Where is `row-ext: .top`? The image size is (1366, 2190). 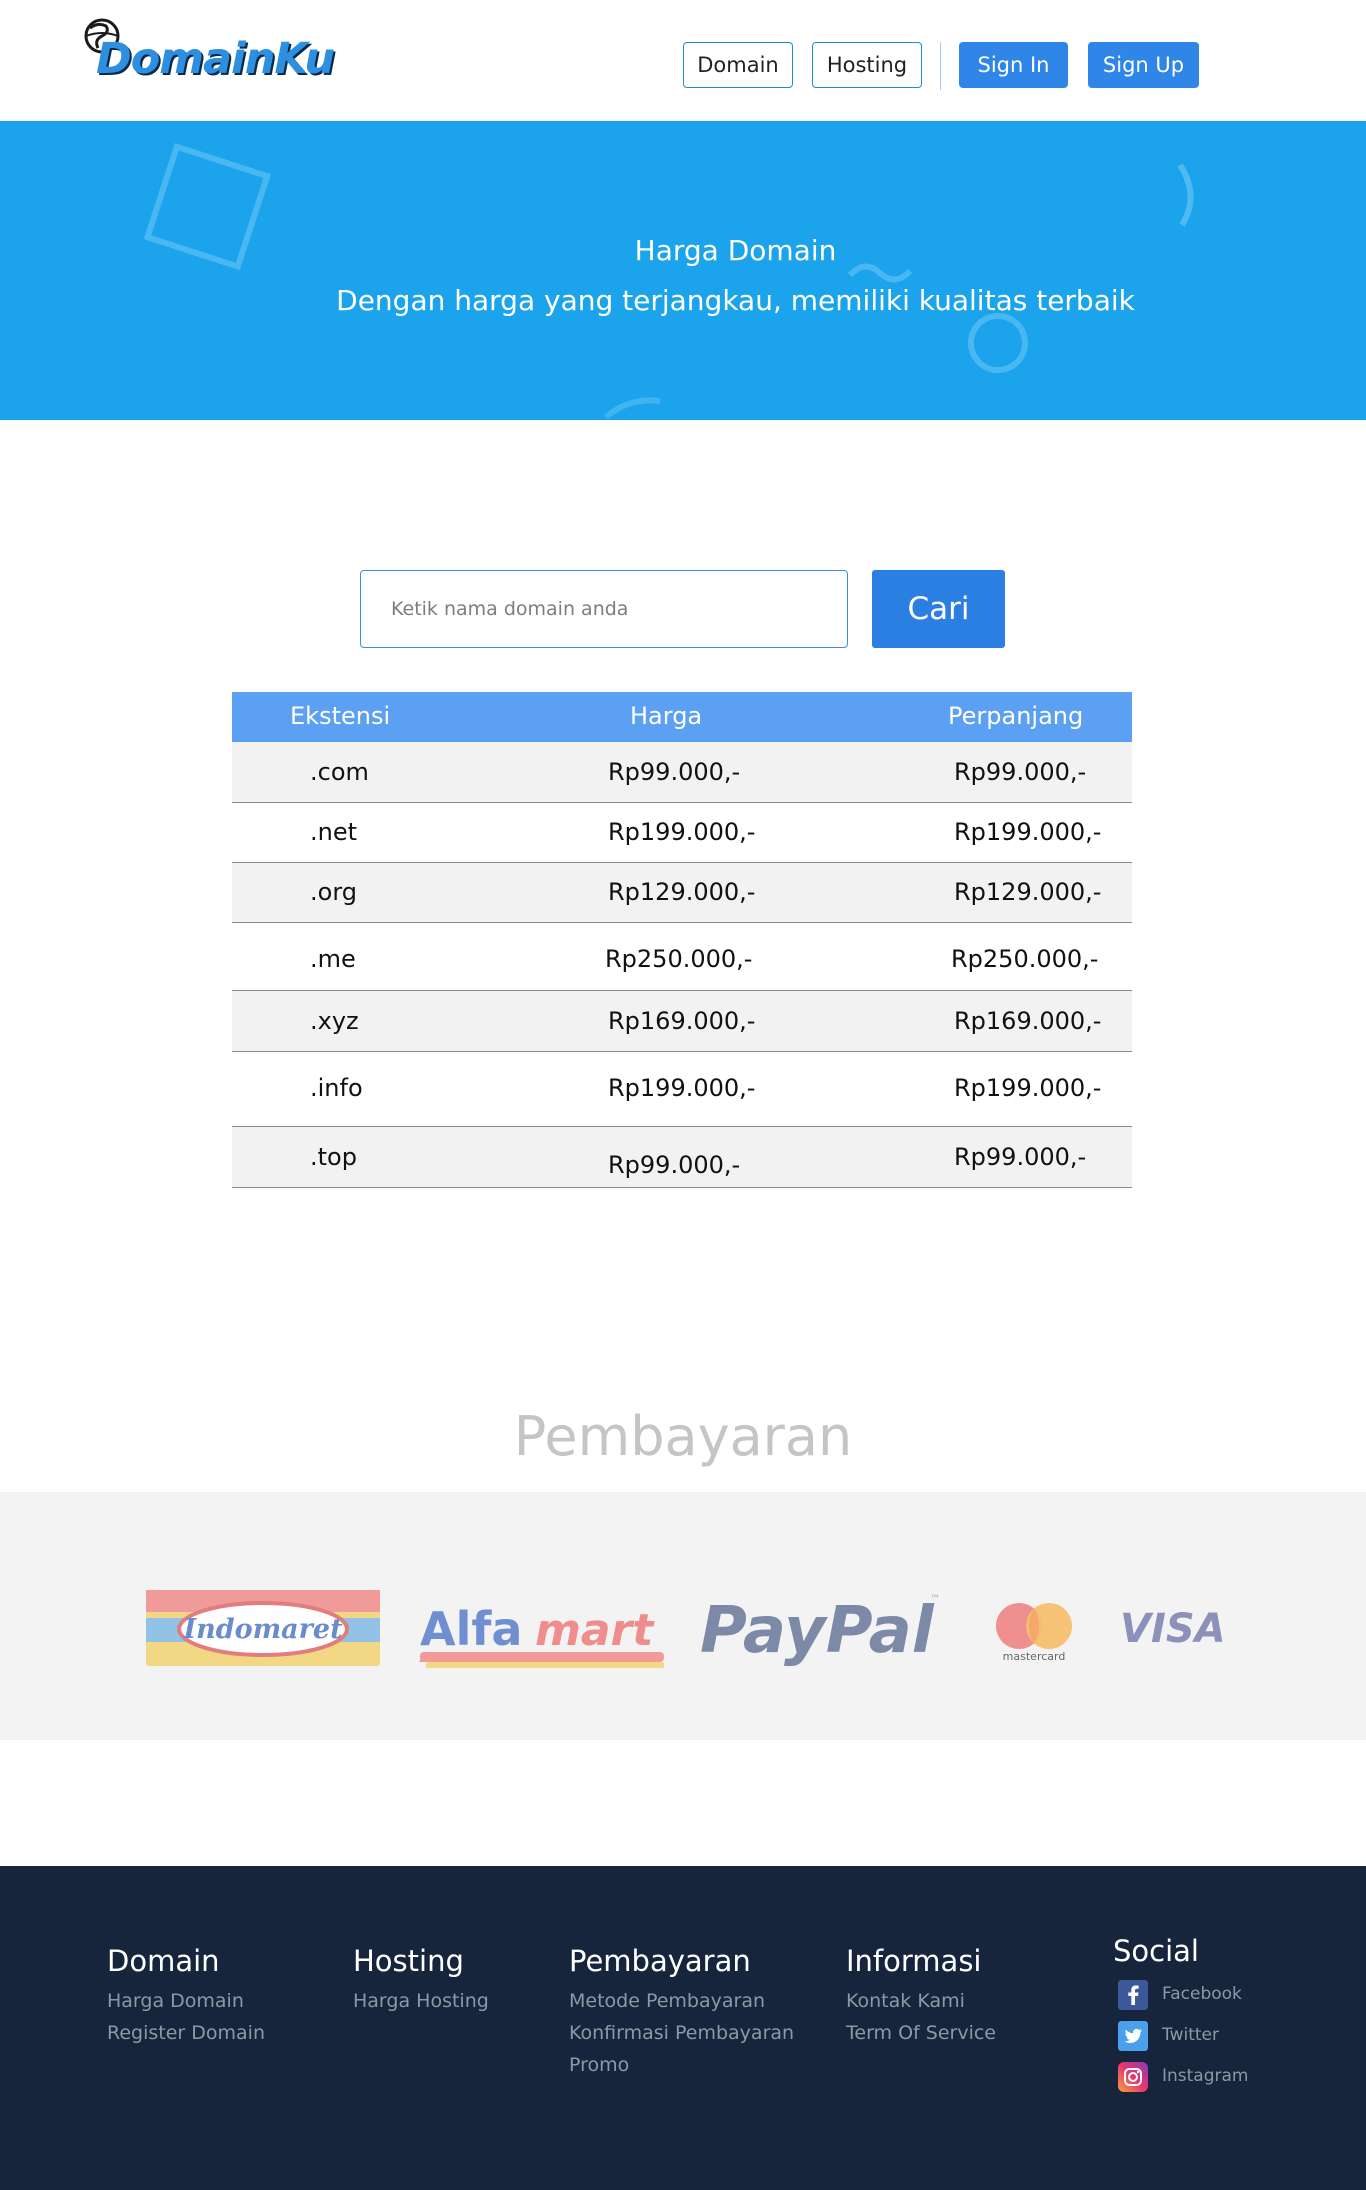 row-ext: .top is located at coordinates (333, 1157).